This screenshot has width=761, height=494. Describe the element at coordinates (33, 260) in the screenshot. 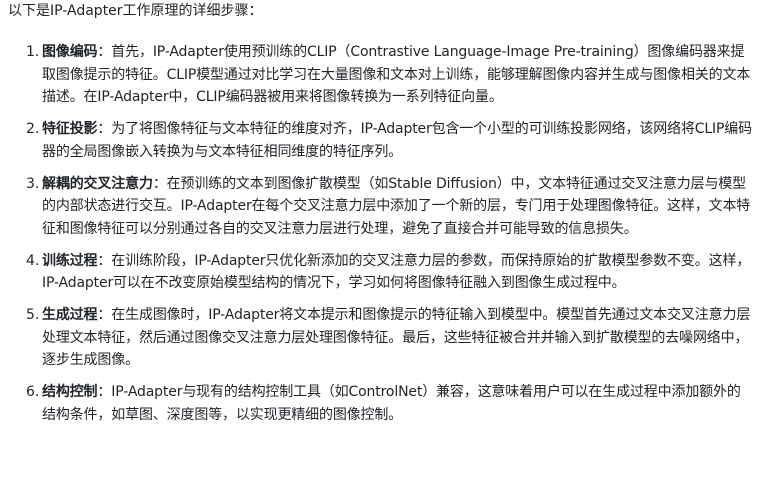

I see `list-number: 4.` at that location.